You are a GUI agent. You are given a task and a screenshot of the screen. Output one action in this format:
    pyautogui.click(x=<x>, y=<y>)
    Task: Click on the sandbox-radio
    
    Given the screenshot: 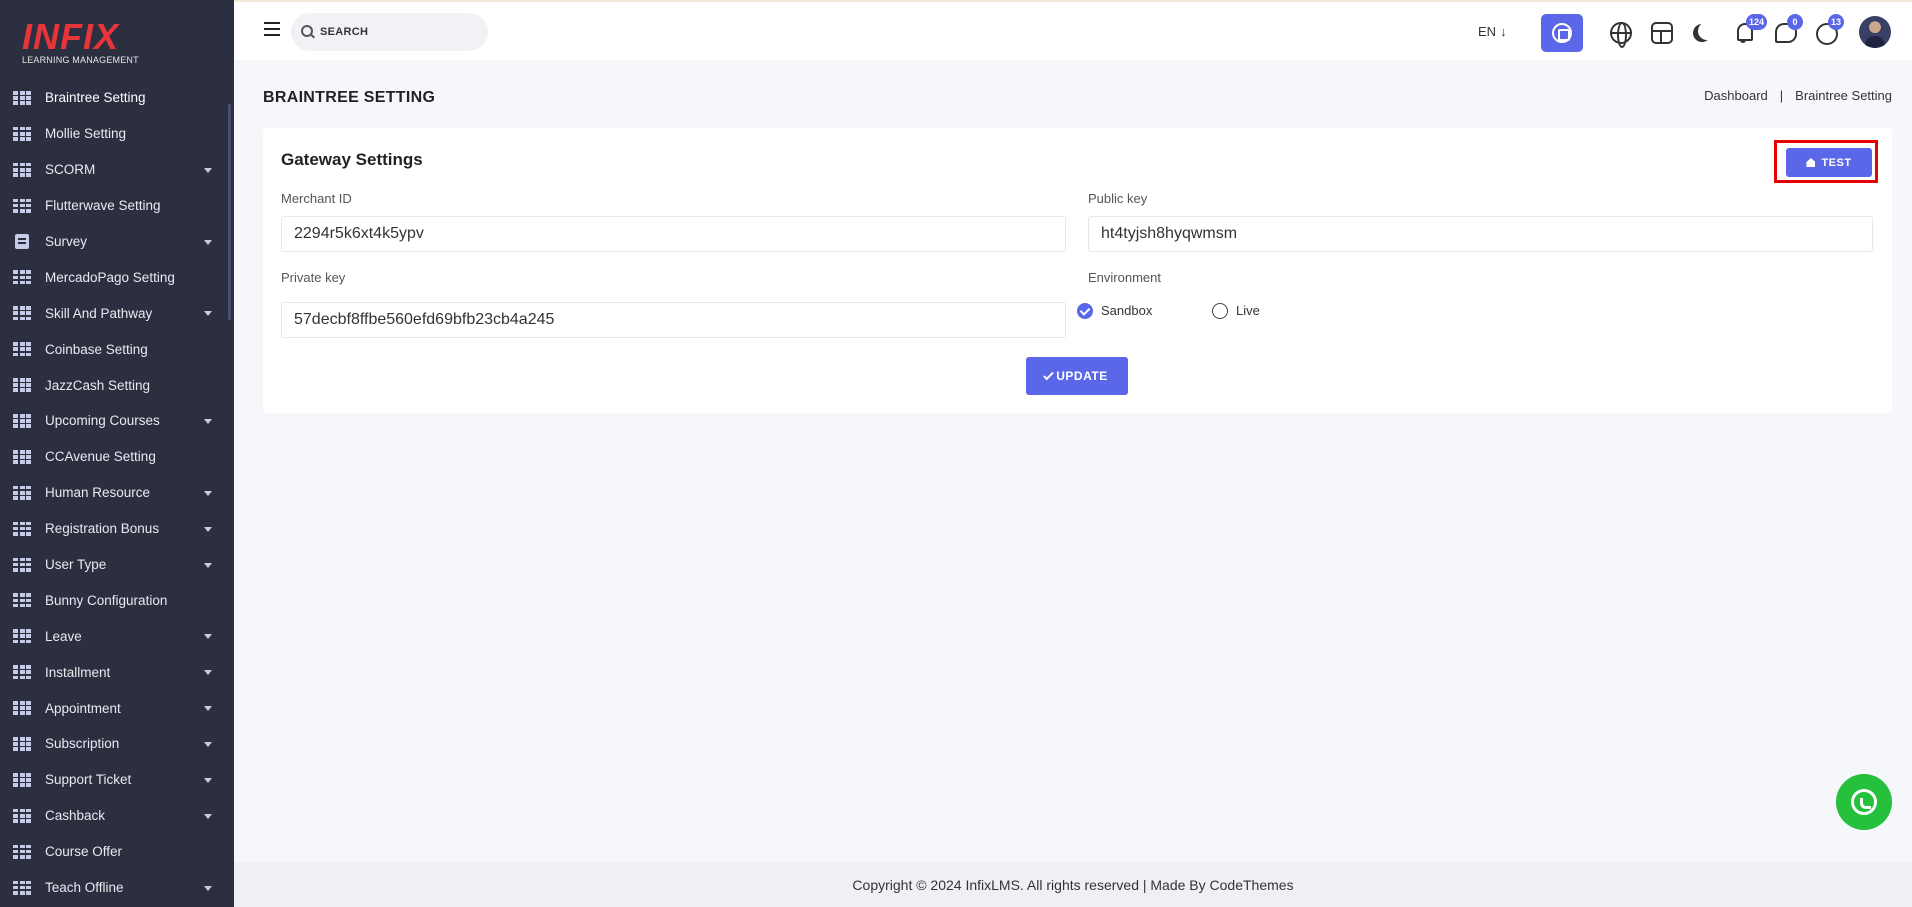 What is the action you would take?
    pyautogui.click(x=1085, y=311)
    